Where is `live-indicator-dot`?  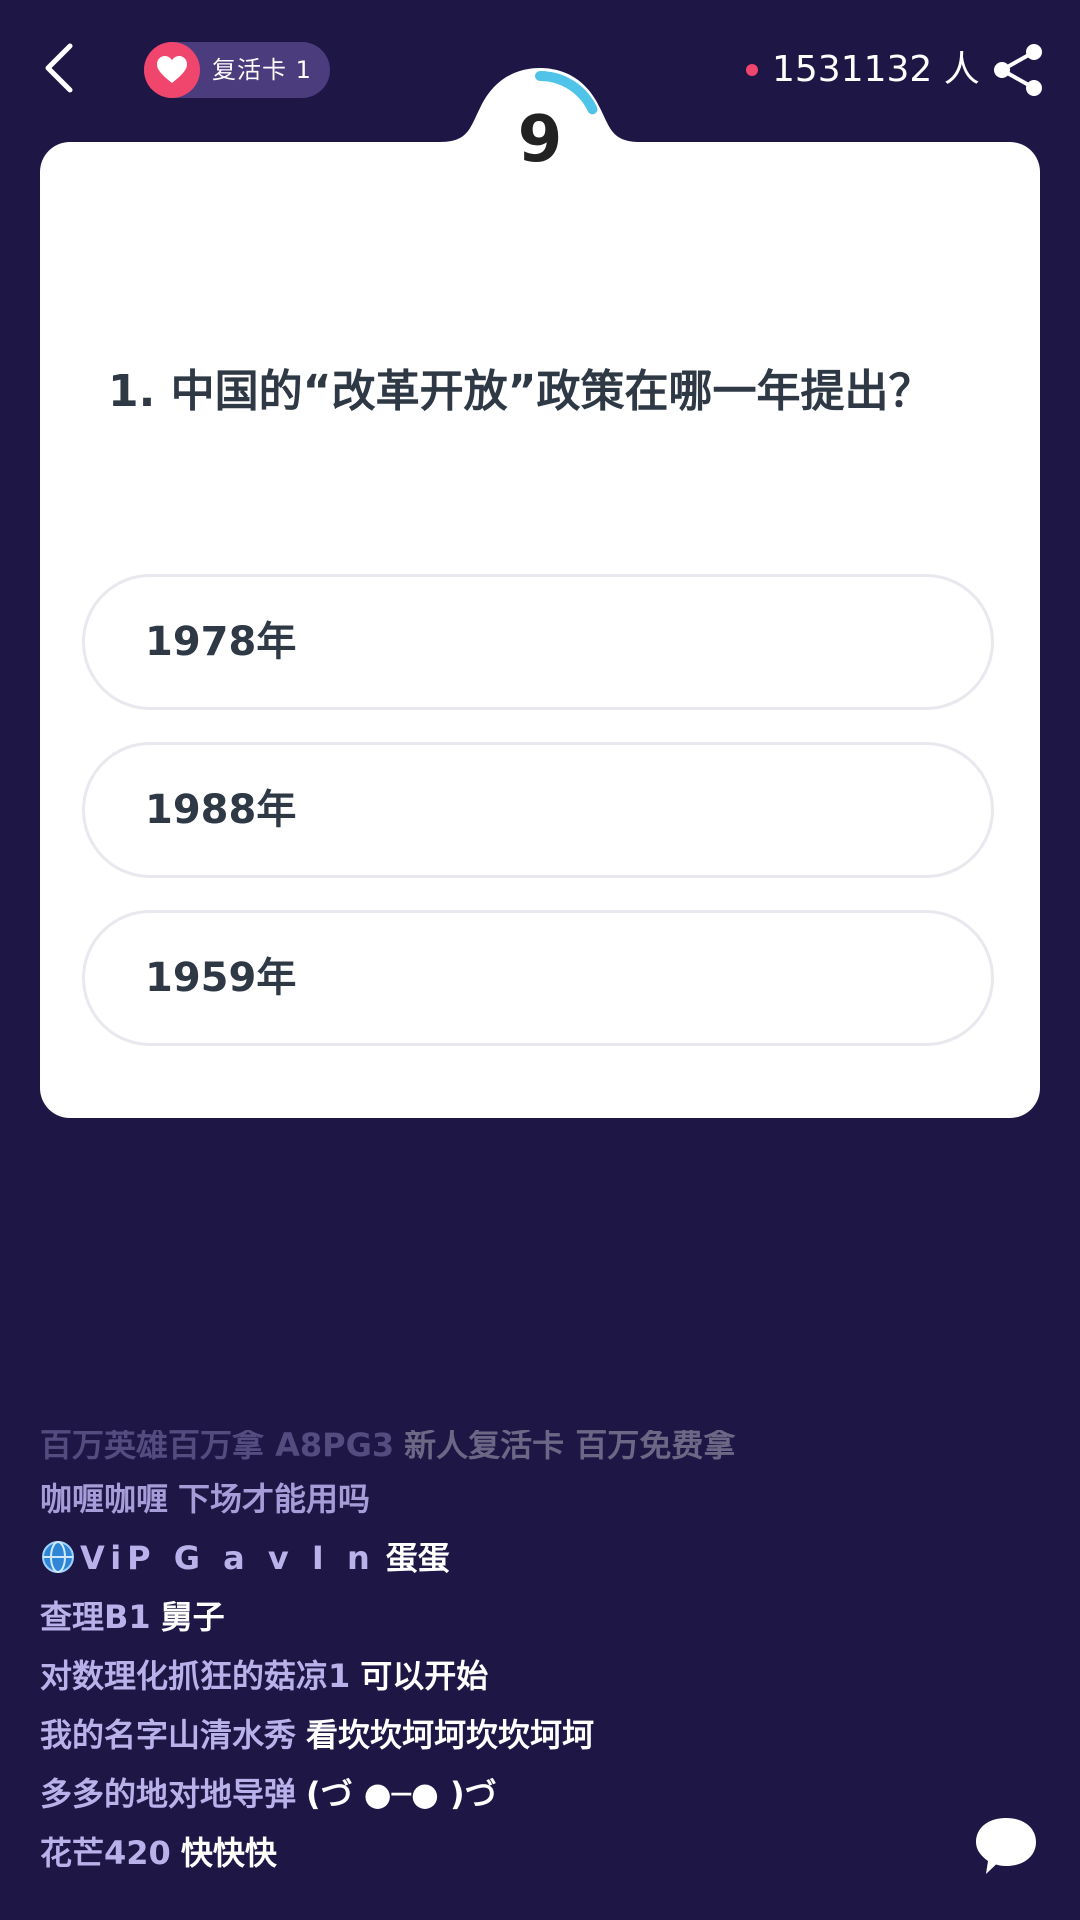 live-indicator-dot is located at coordinates (752, 70).